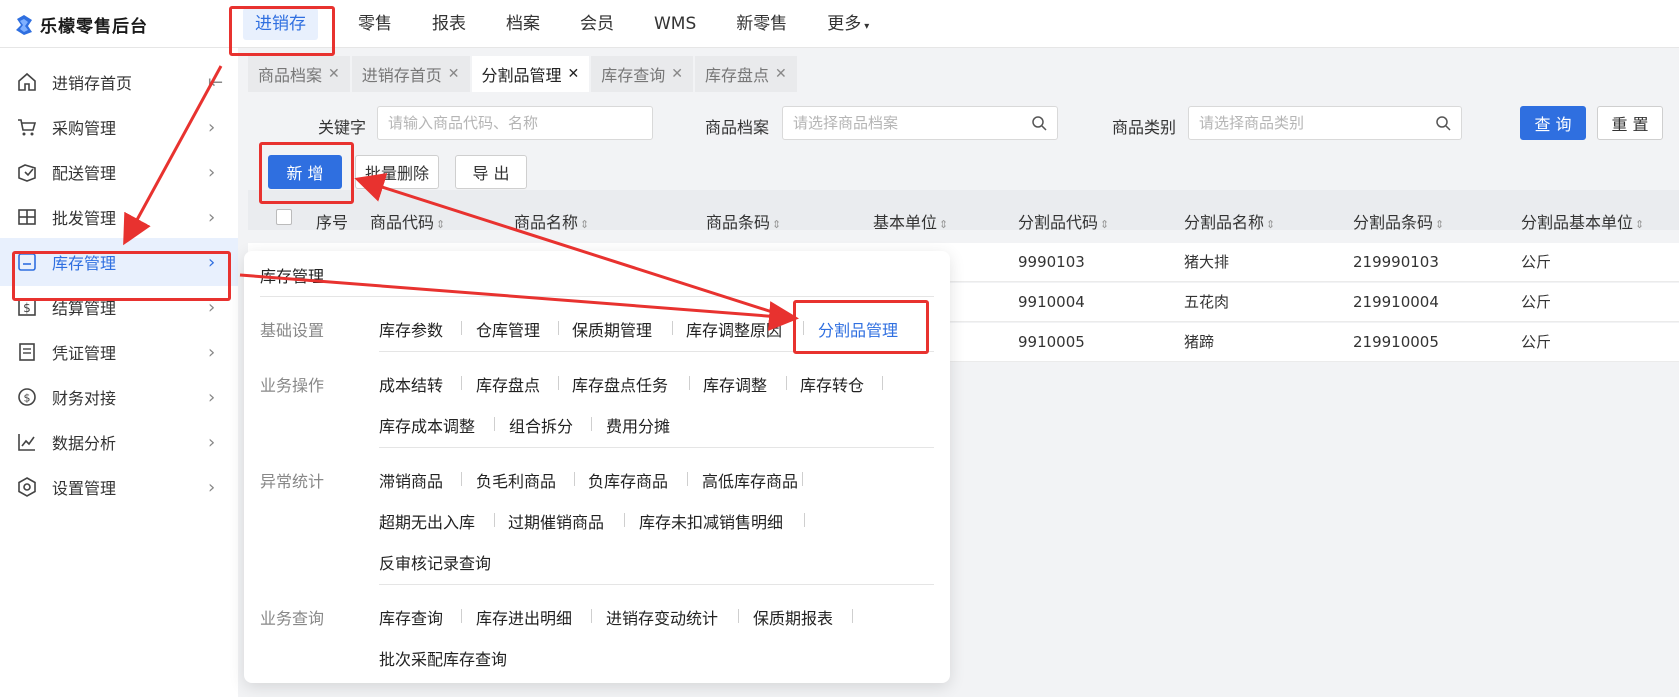  What do you see at coordinates (119, 397) in the screenshot?
I see `sidebar-item-finance: $ 财务对接 ›` at bounding box center [119, 397].